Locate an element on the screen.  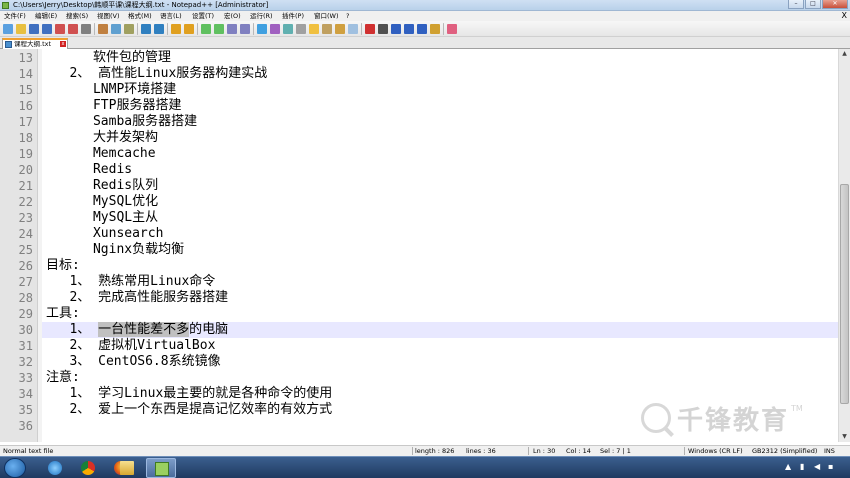
line-number: 14 is located at coordinates (25, 74).